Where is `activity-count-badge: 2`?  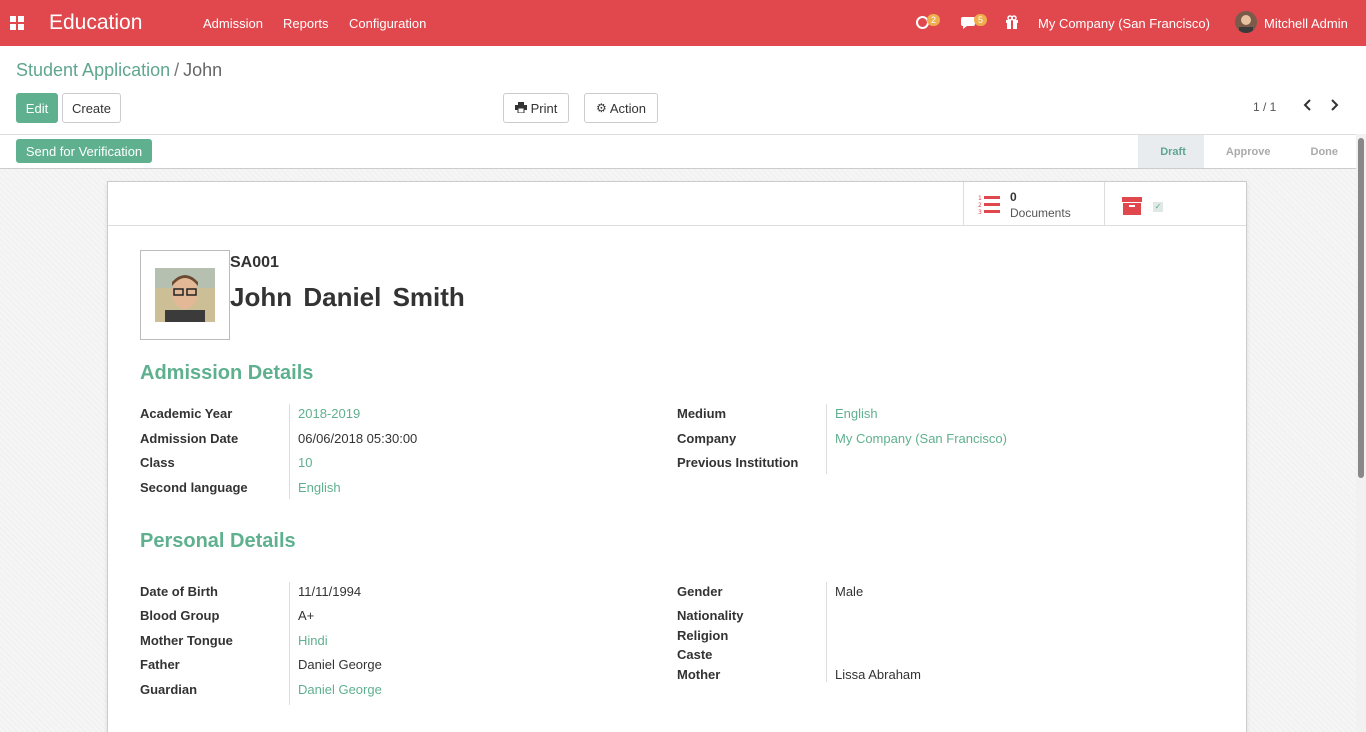 activity-count-badge: 2 is located at coordinates (934, 20).